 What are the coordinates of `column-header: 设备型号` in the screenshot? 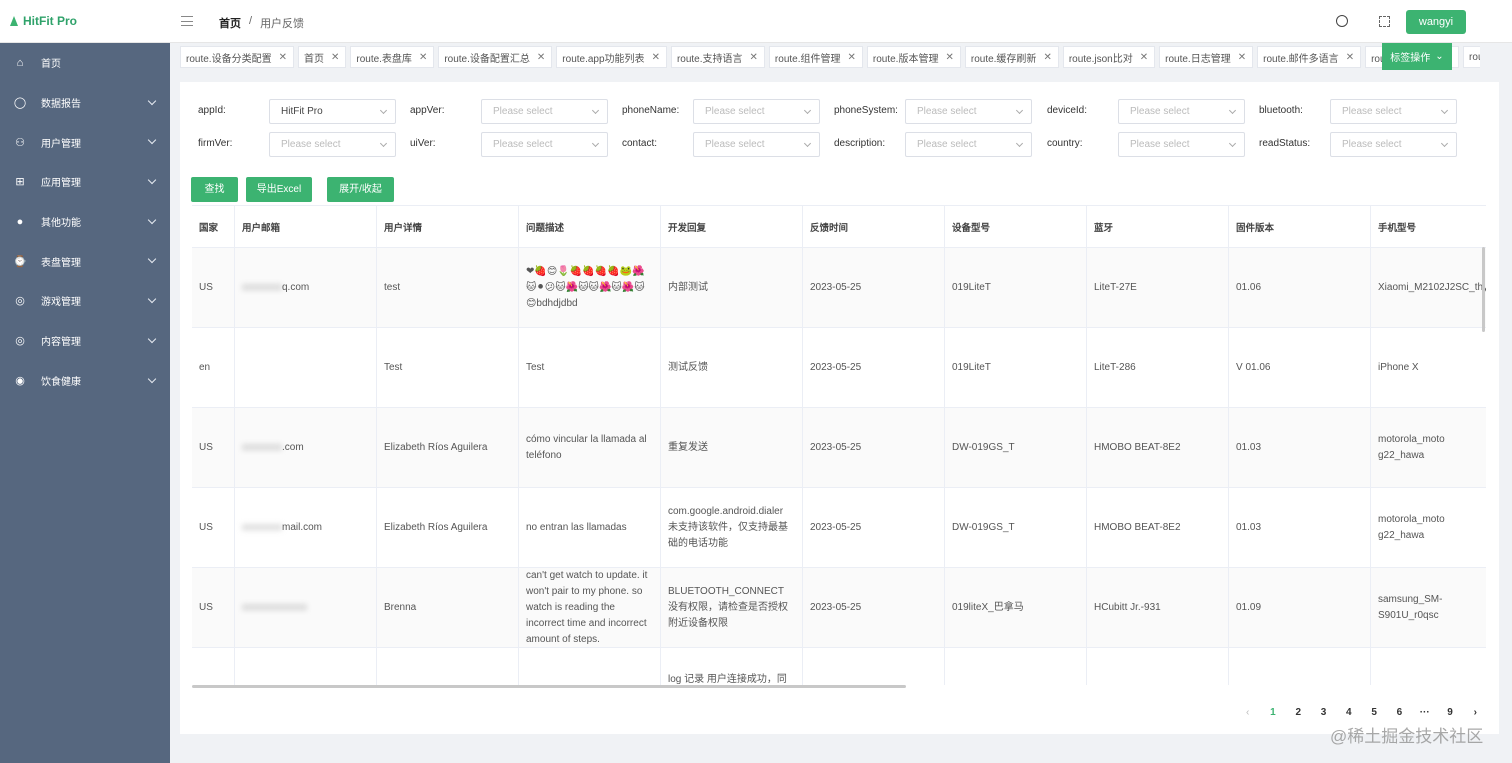 It's located at (1016, 227).